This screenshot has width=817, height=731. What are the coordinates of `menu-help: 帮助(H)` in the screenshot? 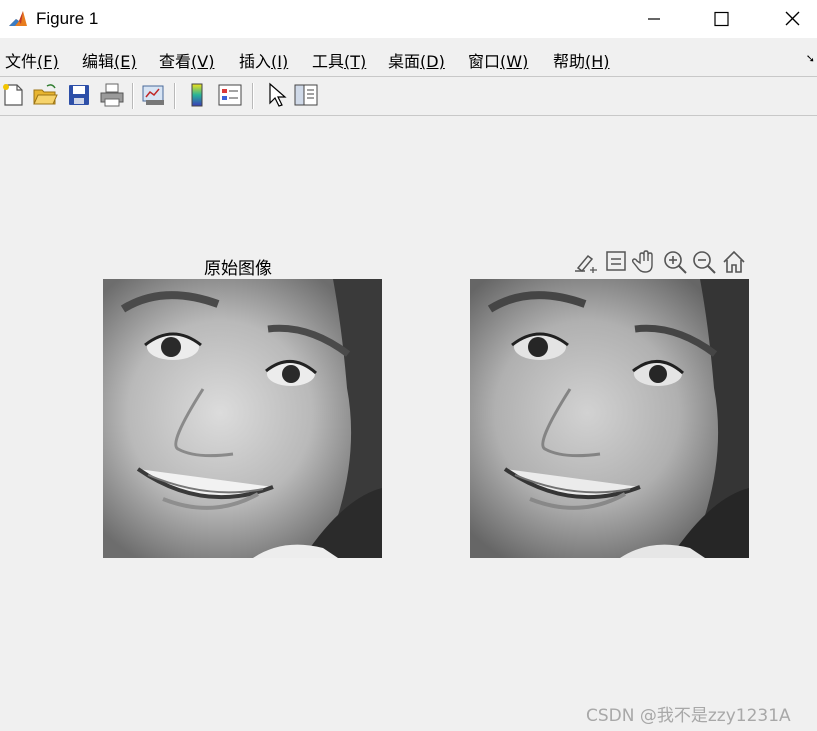 It's located at (581, 60).